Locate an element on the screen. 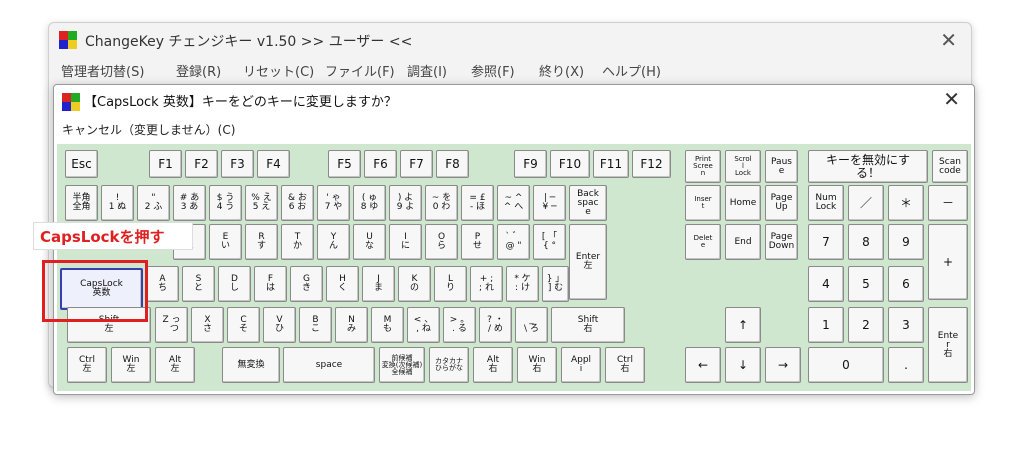 Image resolution: width=1024 pixels, height=451 pixels. key-h: H く is located at coordinates (342, 284).